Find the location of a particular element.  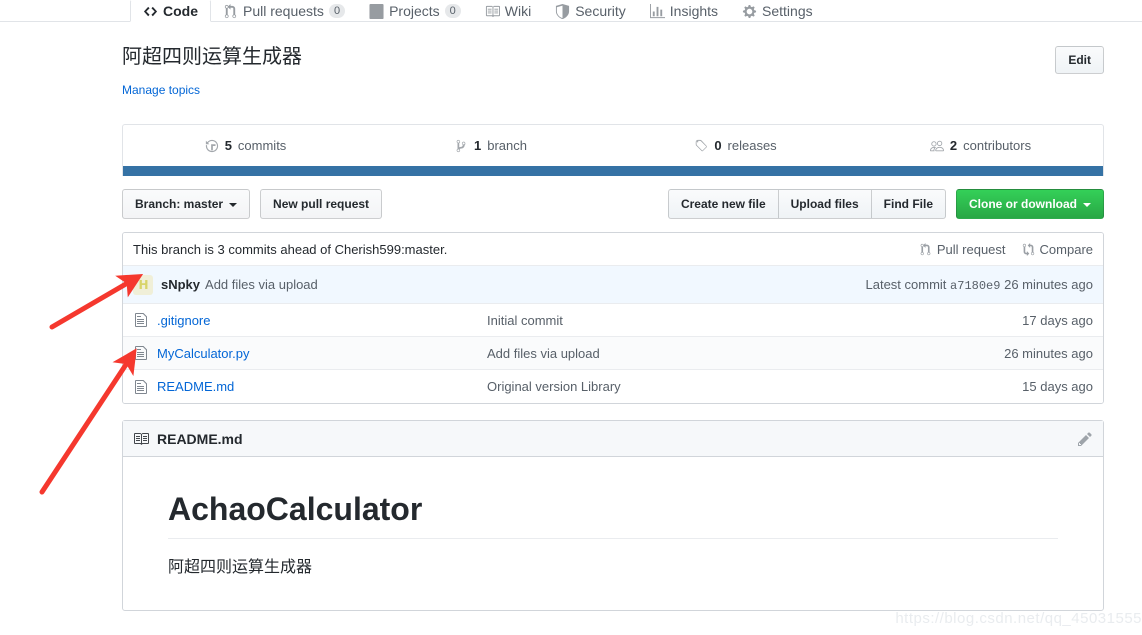

overview-item-branch: 1 branch is located at coordinates (490, 145).